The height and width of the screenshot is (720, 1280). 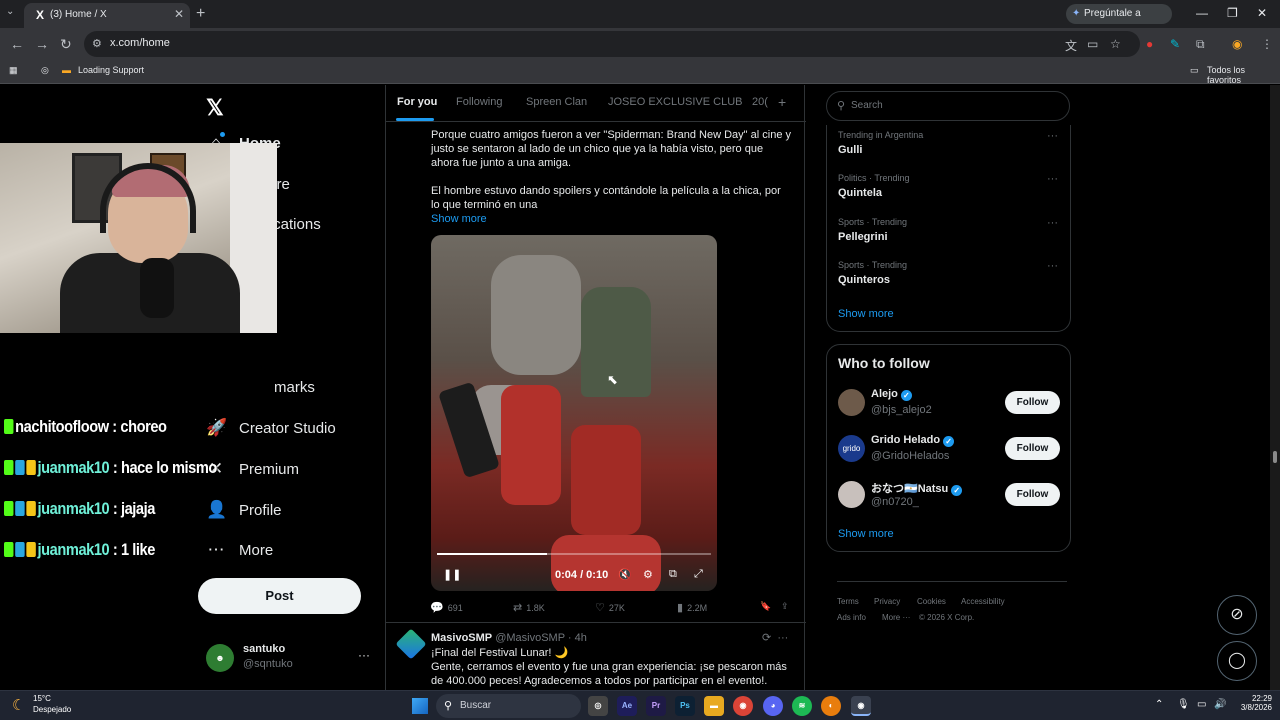 What do you see at coordinates (950, 277) in the screenshot?
I see `trend-item: Sports · Trending Quinteros ···` at bounding box center [950, 277].